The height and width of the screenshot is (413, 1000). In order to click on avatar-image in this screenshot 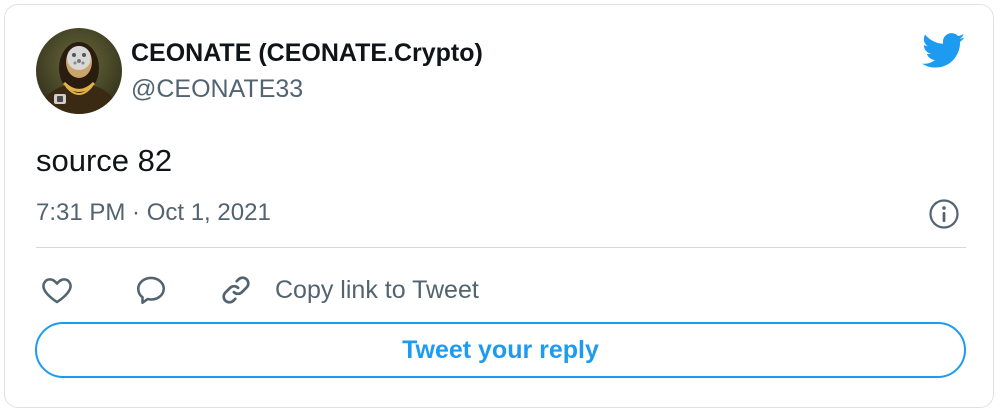, I will do `click(79, 71)`.